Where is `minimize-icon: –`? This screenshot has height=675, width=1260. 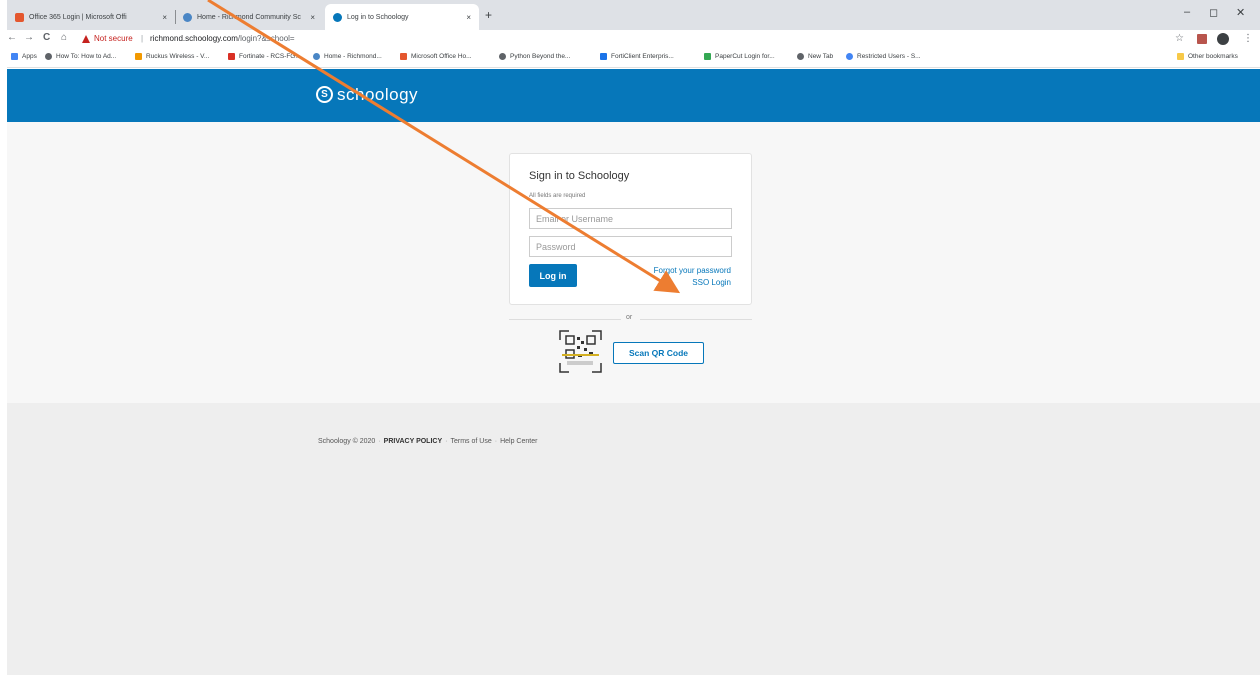
minimize-icon: – is located at coordinates (1187, 12).